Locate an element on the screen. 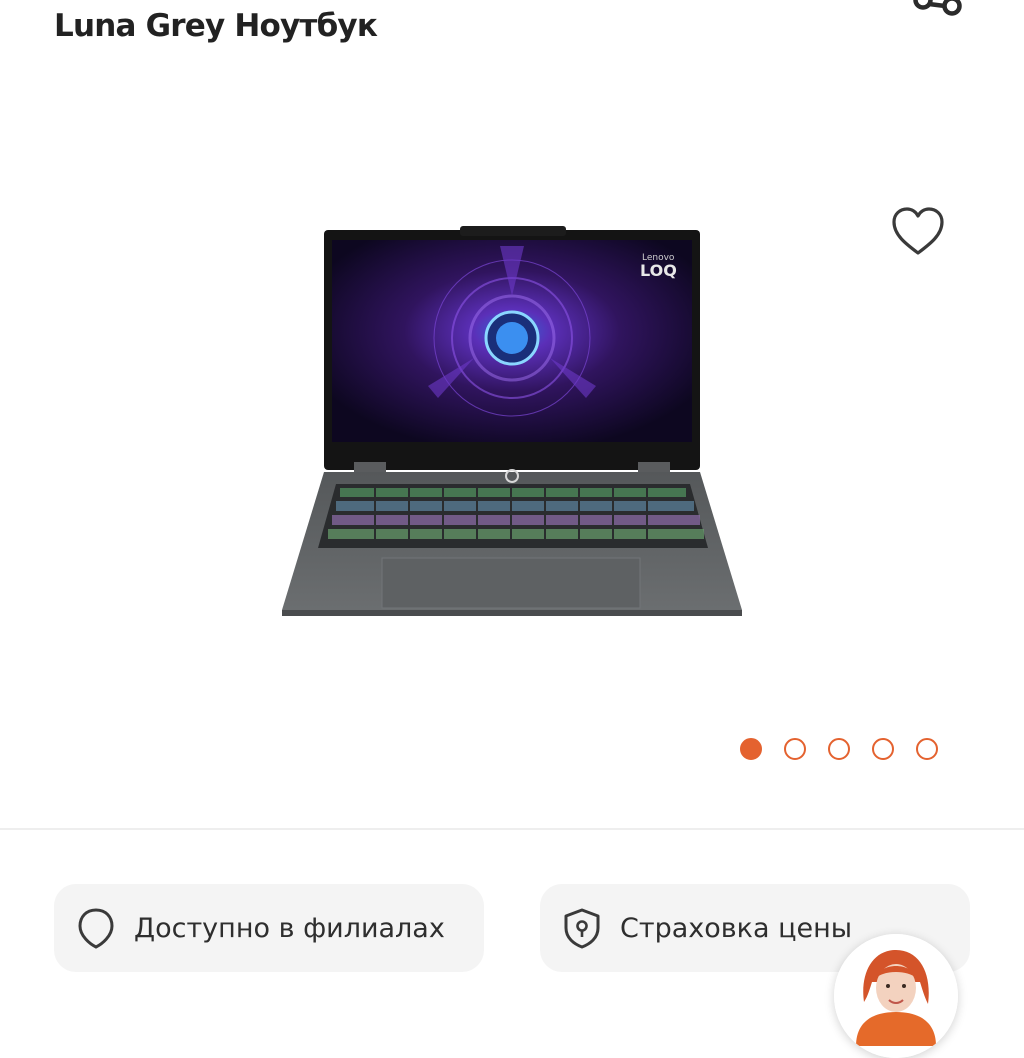 The height and width of the screenshot is (1058, 1024). gallery-pagination is located at coordinates (839, 751).